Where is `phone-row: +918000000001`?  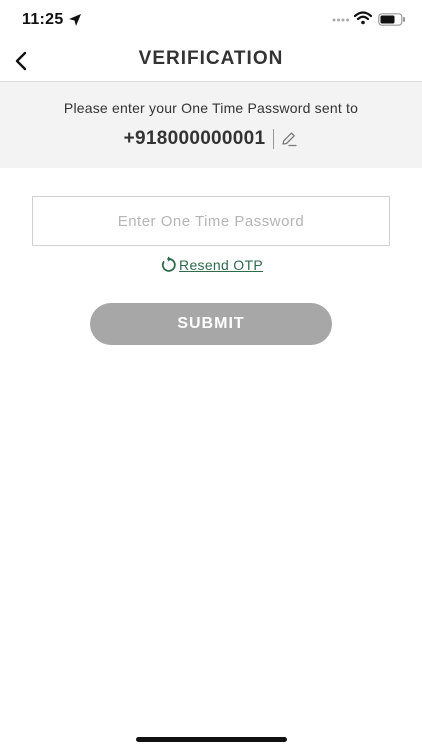 phone-row: +918000000001 is located at coordinates (211, 139).